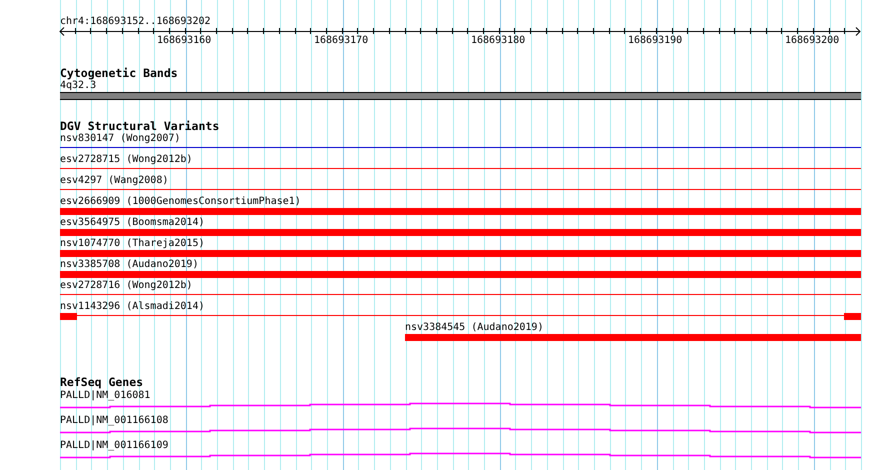 This screenshot has width=890, height=470. I want to click on variant-label: nsv3385708 (Audano2019), so click(130, 265).